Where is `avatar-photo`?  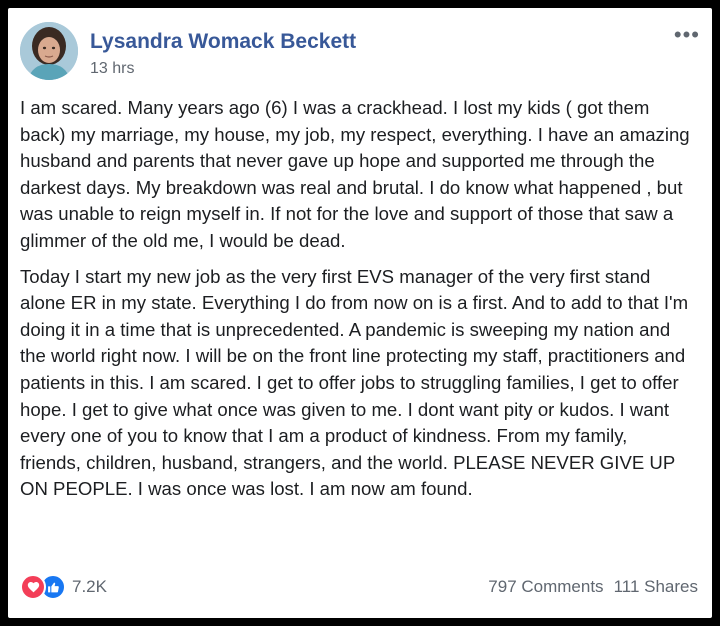
avatar-photo is located at coordinates (49, 51).